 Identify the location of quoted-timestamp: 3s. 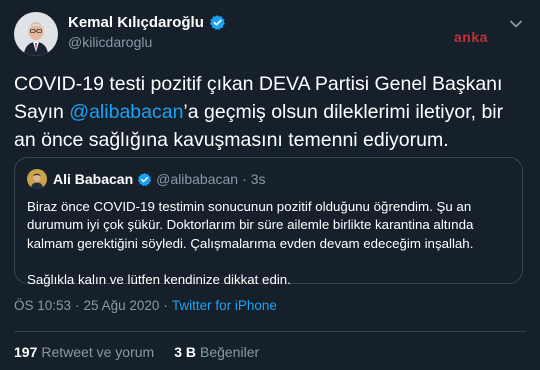
(258, 179).